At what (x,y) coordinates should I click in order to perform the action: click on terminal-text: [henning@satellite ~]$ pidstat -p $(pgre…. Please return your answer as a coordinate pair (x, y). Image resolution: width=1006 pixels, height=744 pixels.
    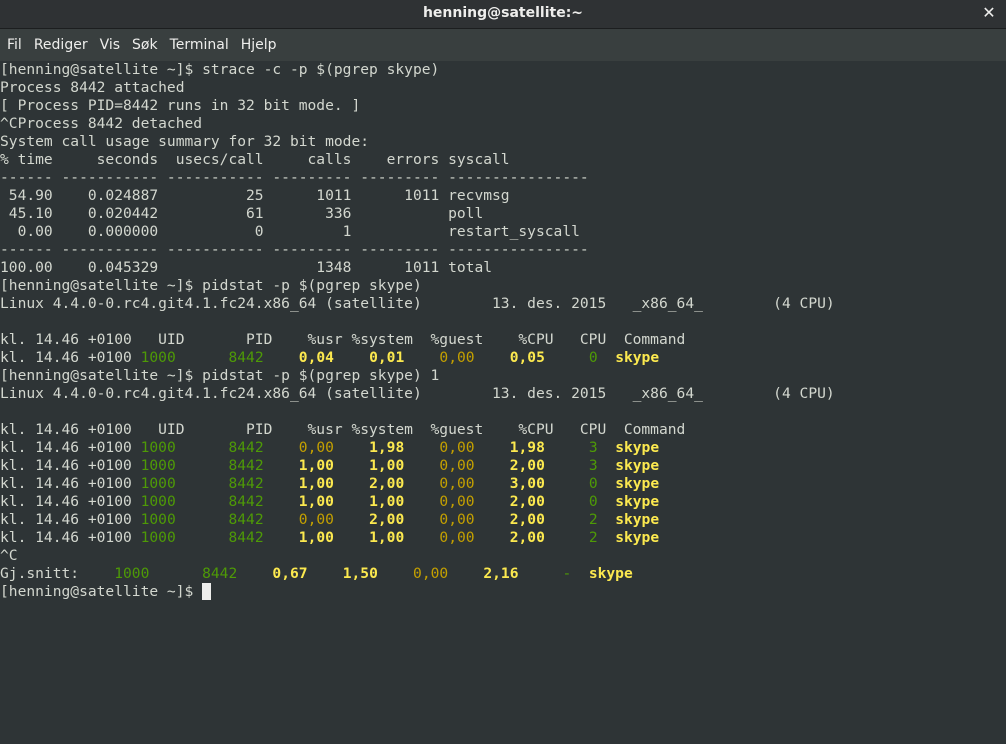
    Looking at the image, I should click on (220, 375).